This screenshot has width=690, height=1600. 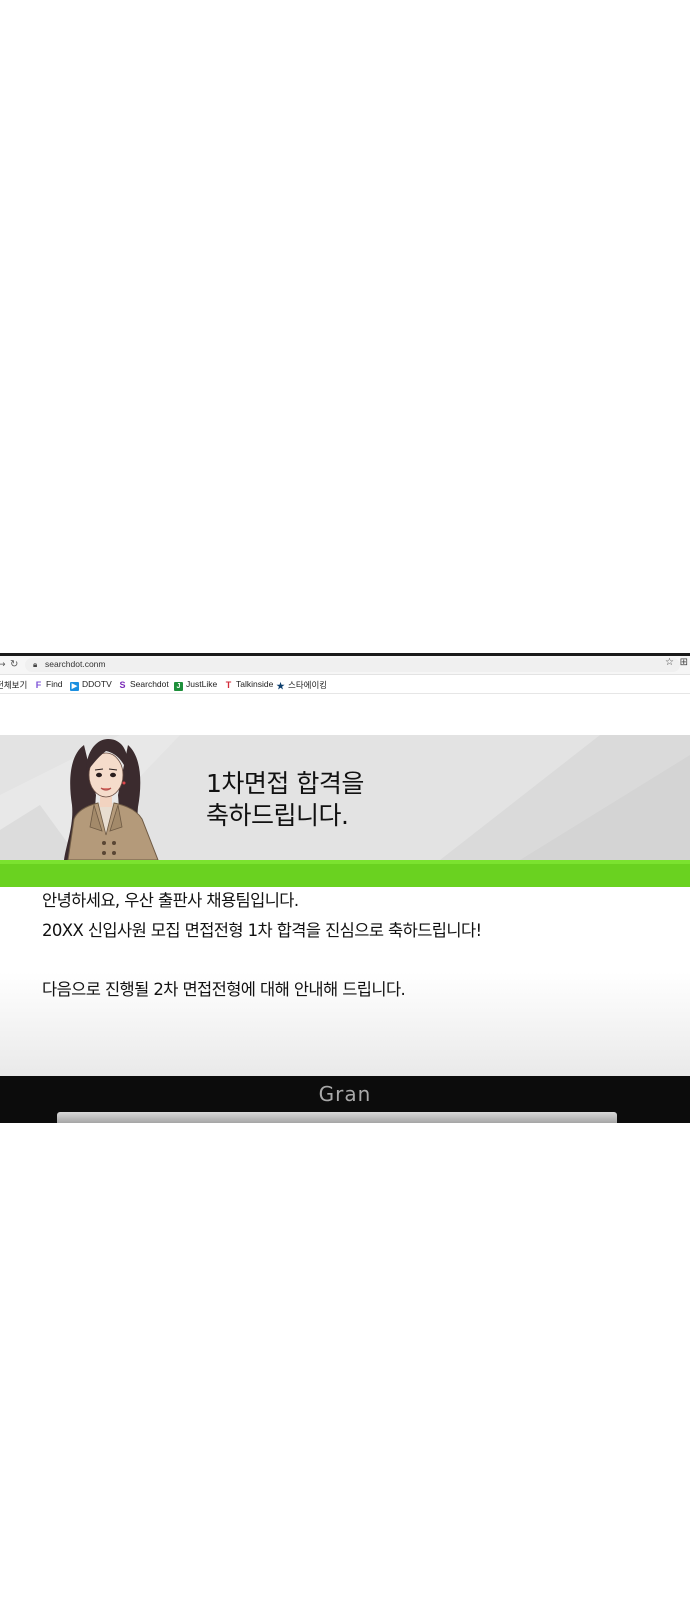 I want to click on green-band-highlight, so click(x=345, y=862).